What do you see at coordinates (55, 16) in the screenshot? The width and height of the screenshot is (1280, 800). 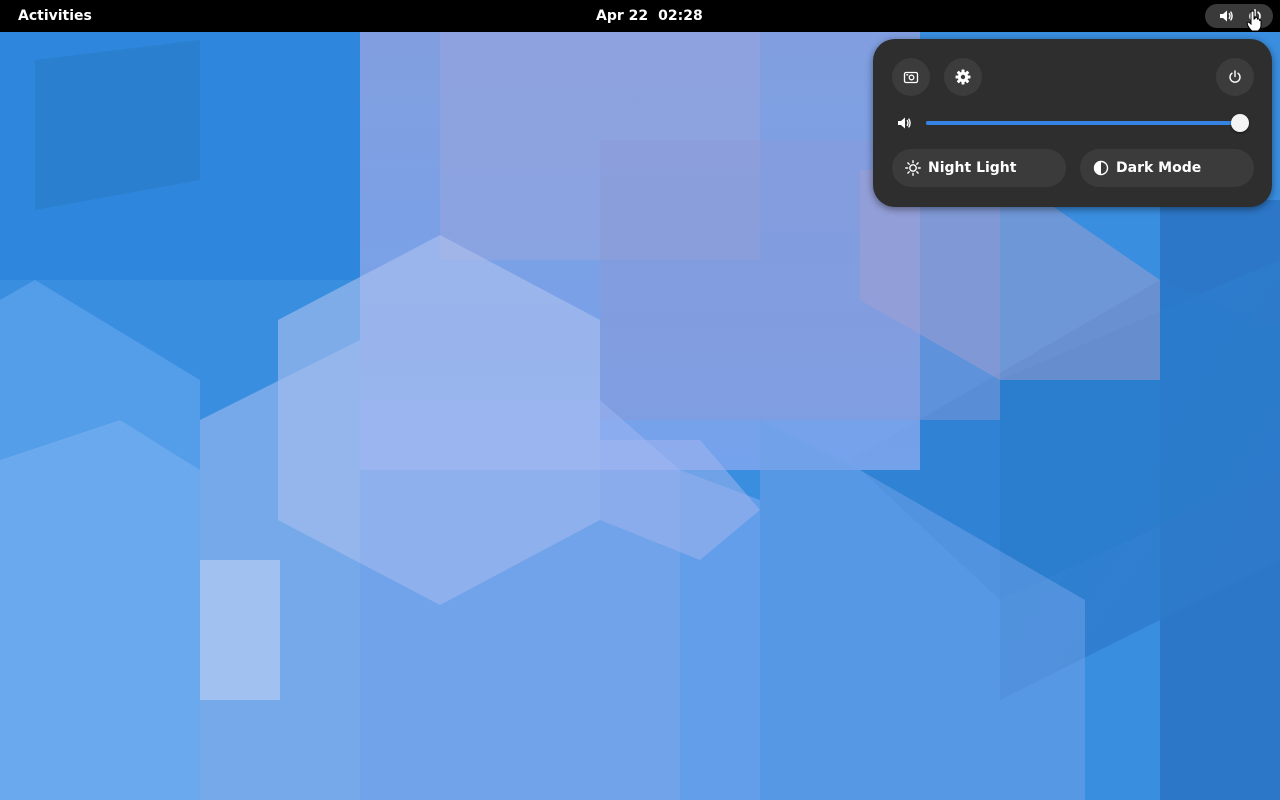 I see `activities-button: Activities` at bounding box center [55, 16].